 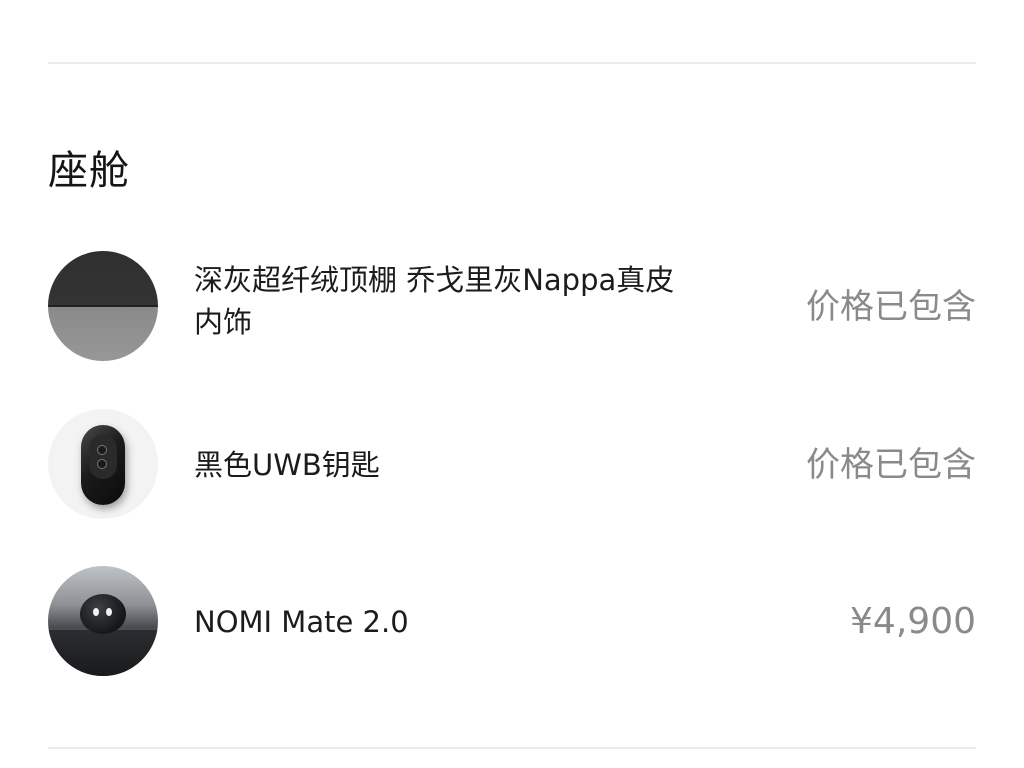 I want to click on key-fob-lock-button, so click(x=102, y=450).